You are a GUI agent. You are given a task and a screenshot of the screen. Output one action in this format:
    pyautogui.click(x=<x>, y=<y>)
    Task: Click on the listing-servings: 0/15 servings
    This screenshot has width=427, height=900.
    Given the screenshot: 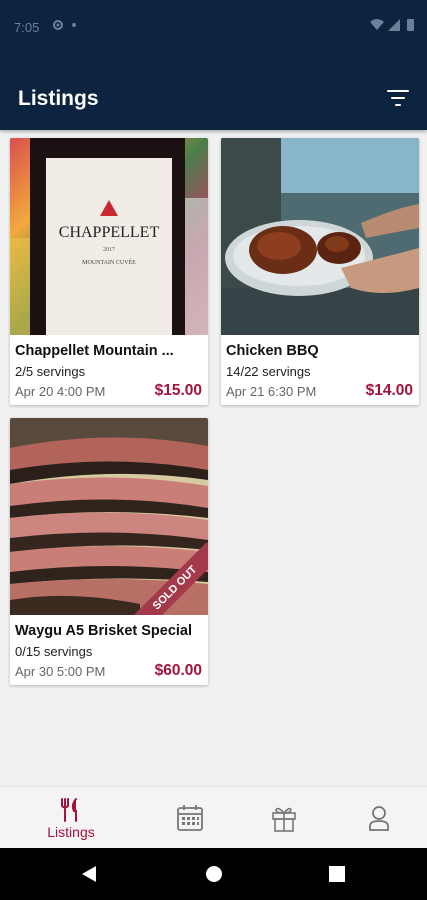 What is the action you would take?
    pyautogui.click(x=54, y=651)
    